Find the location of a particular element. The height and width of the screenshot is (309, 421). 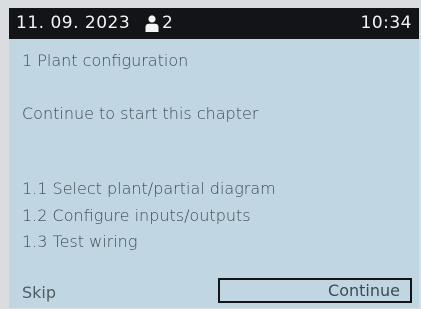

continue-button: Continue is located at coordinates (315, 290).